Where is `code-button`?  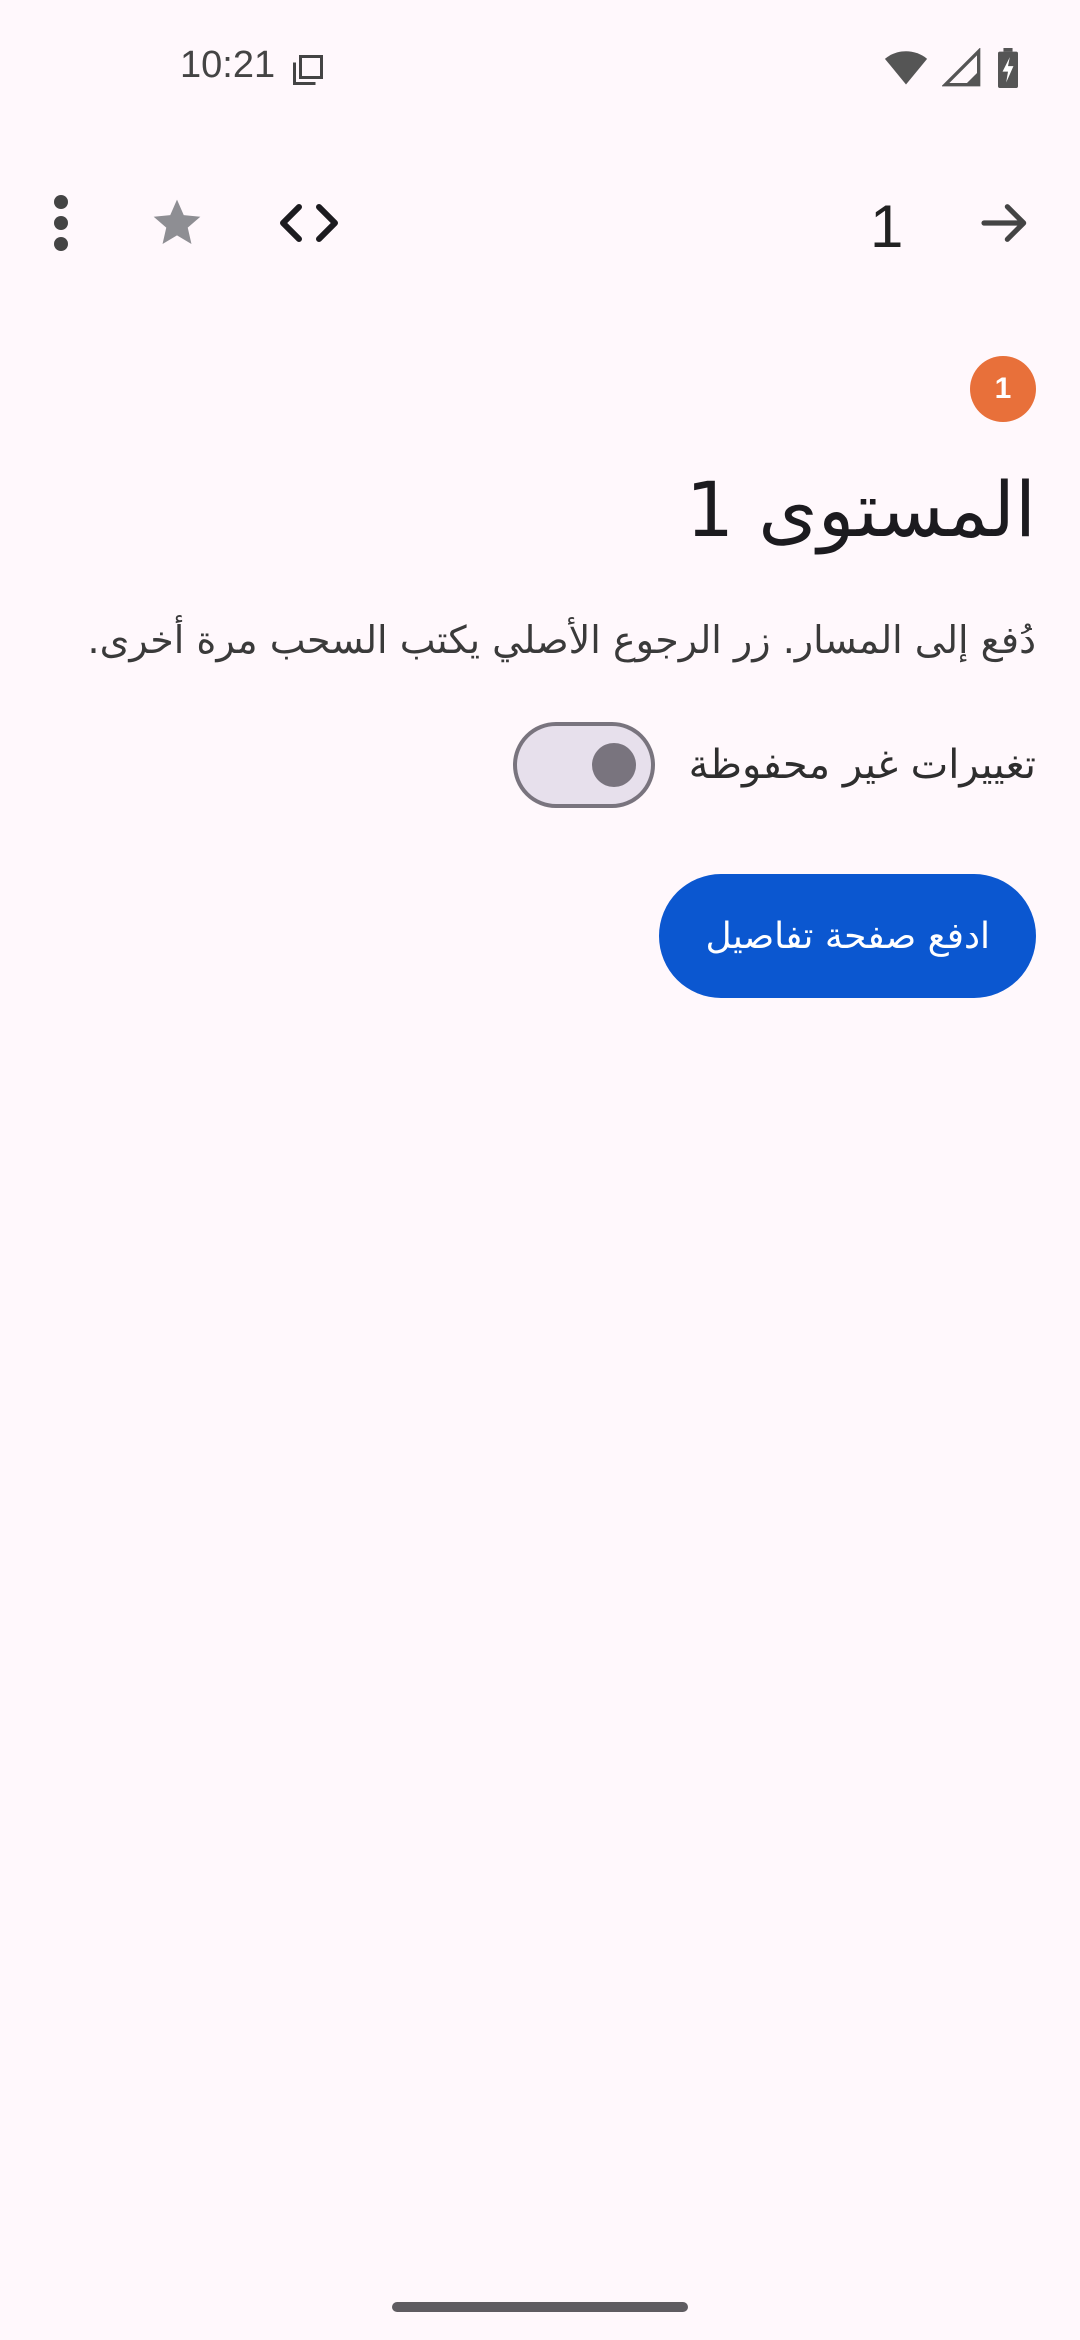
code-button is located at coordinates (309, 225).